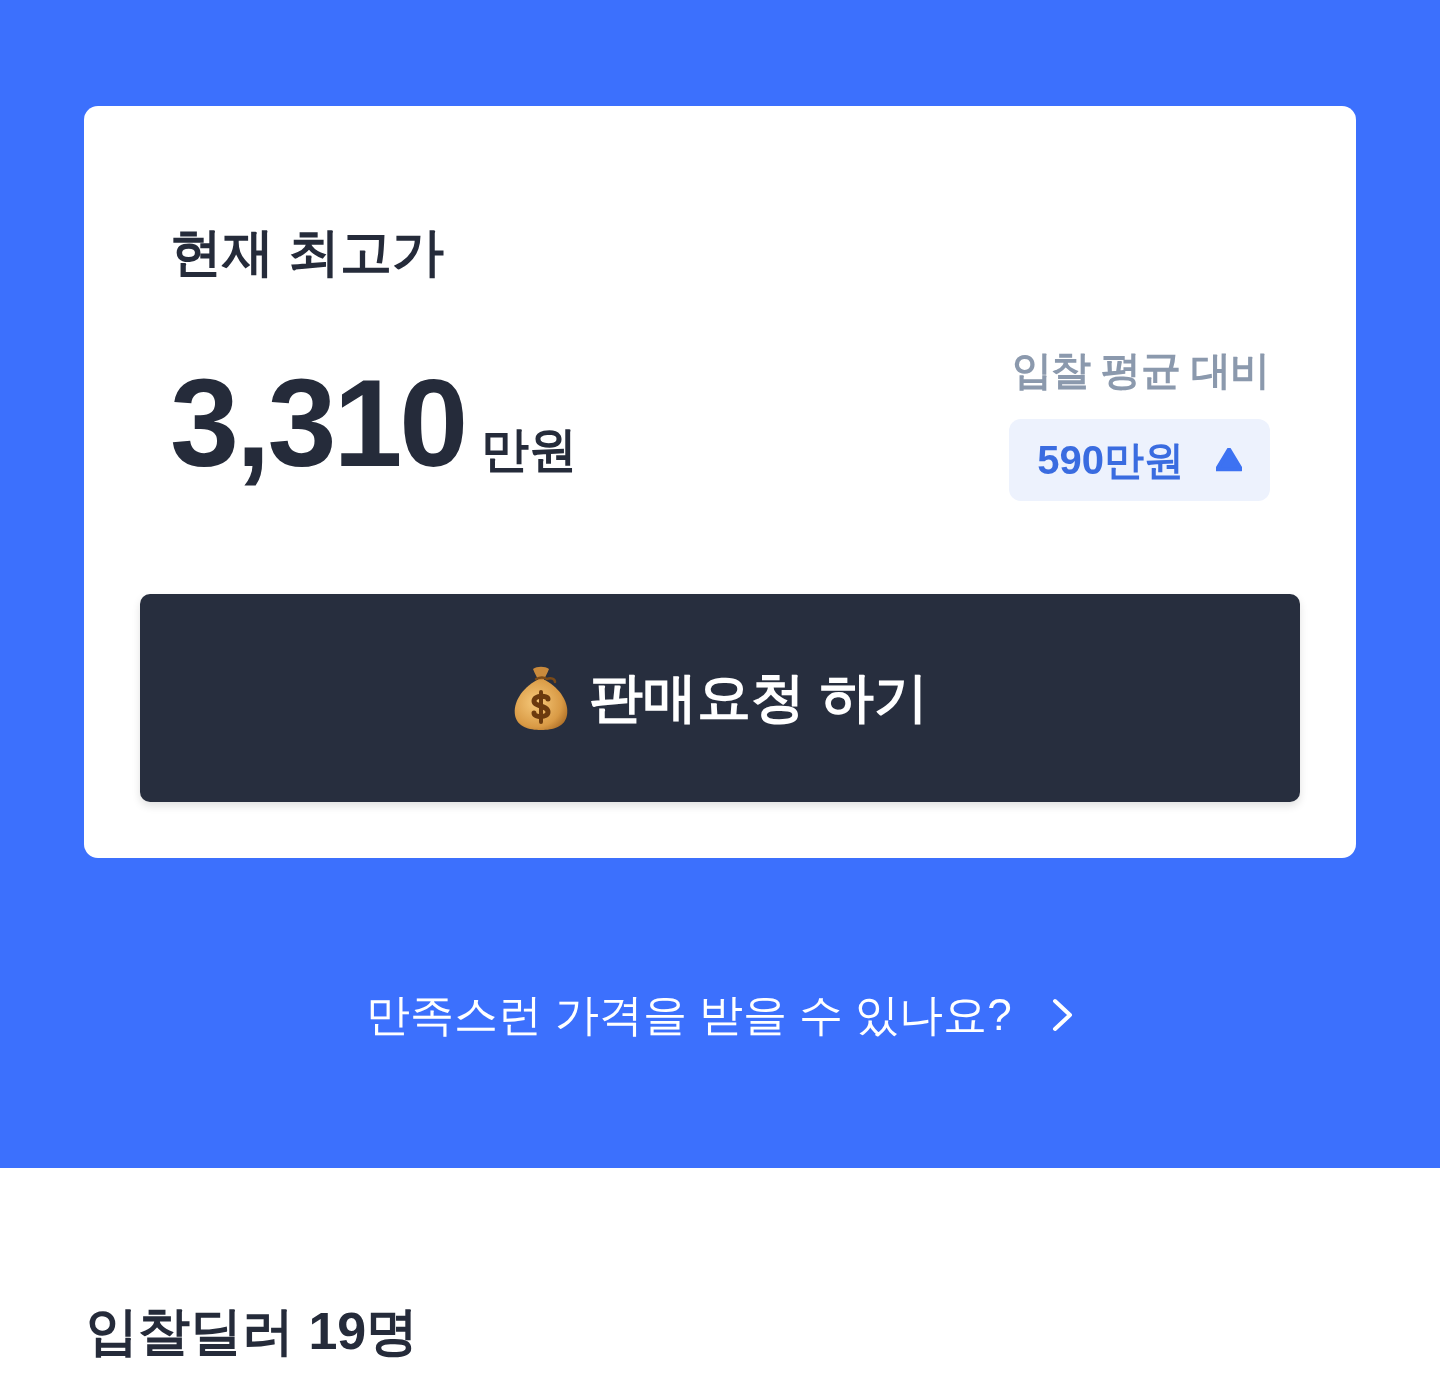 The width and height of the screenshot is (1440, 1388). I want to click on chevron-right-icon, so click(1062, 1015).